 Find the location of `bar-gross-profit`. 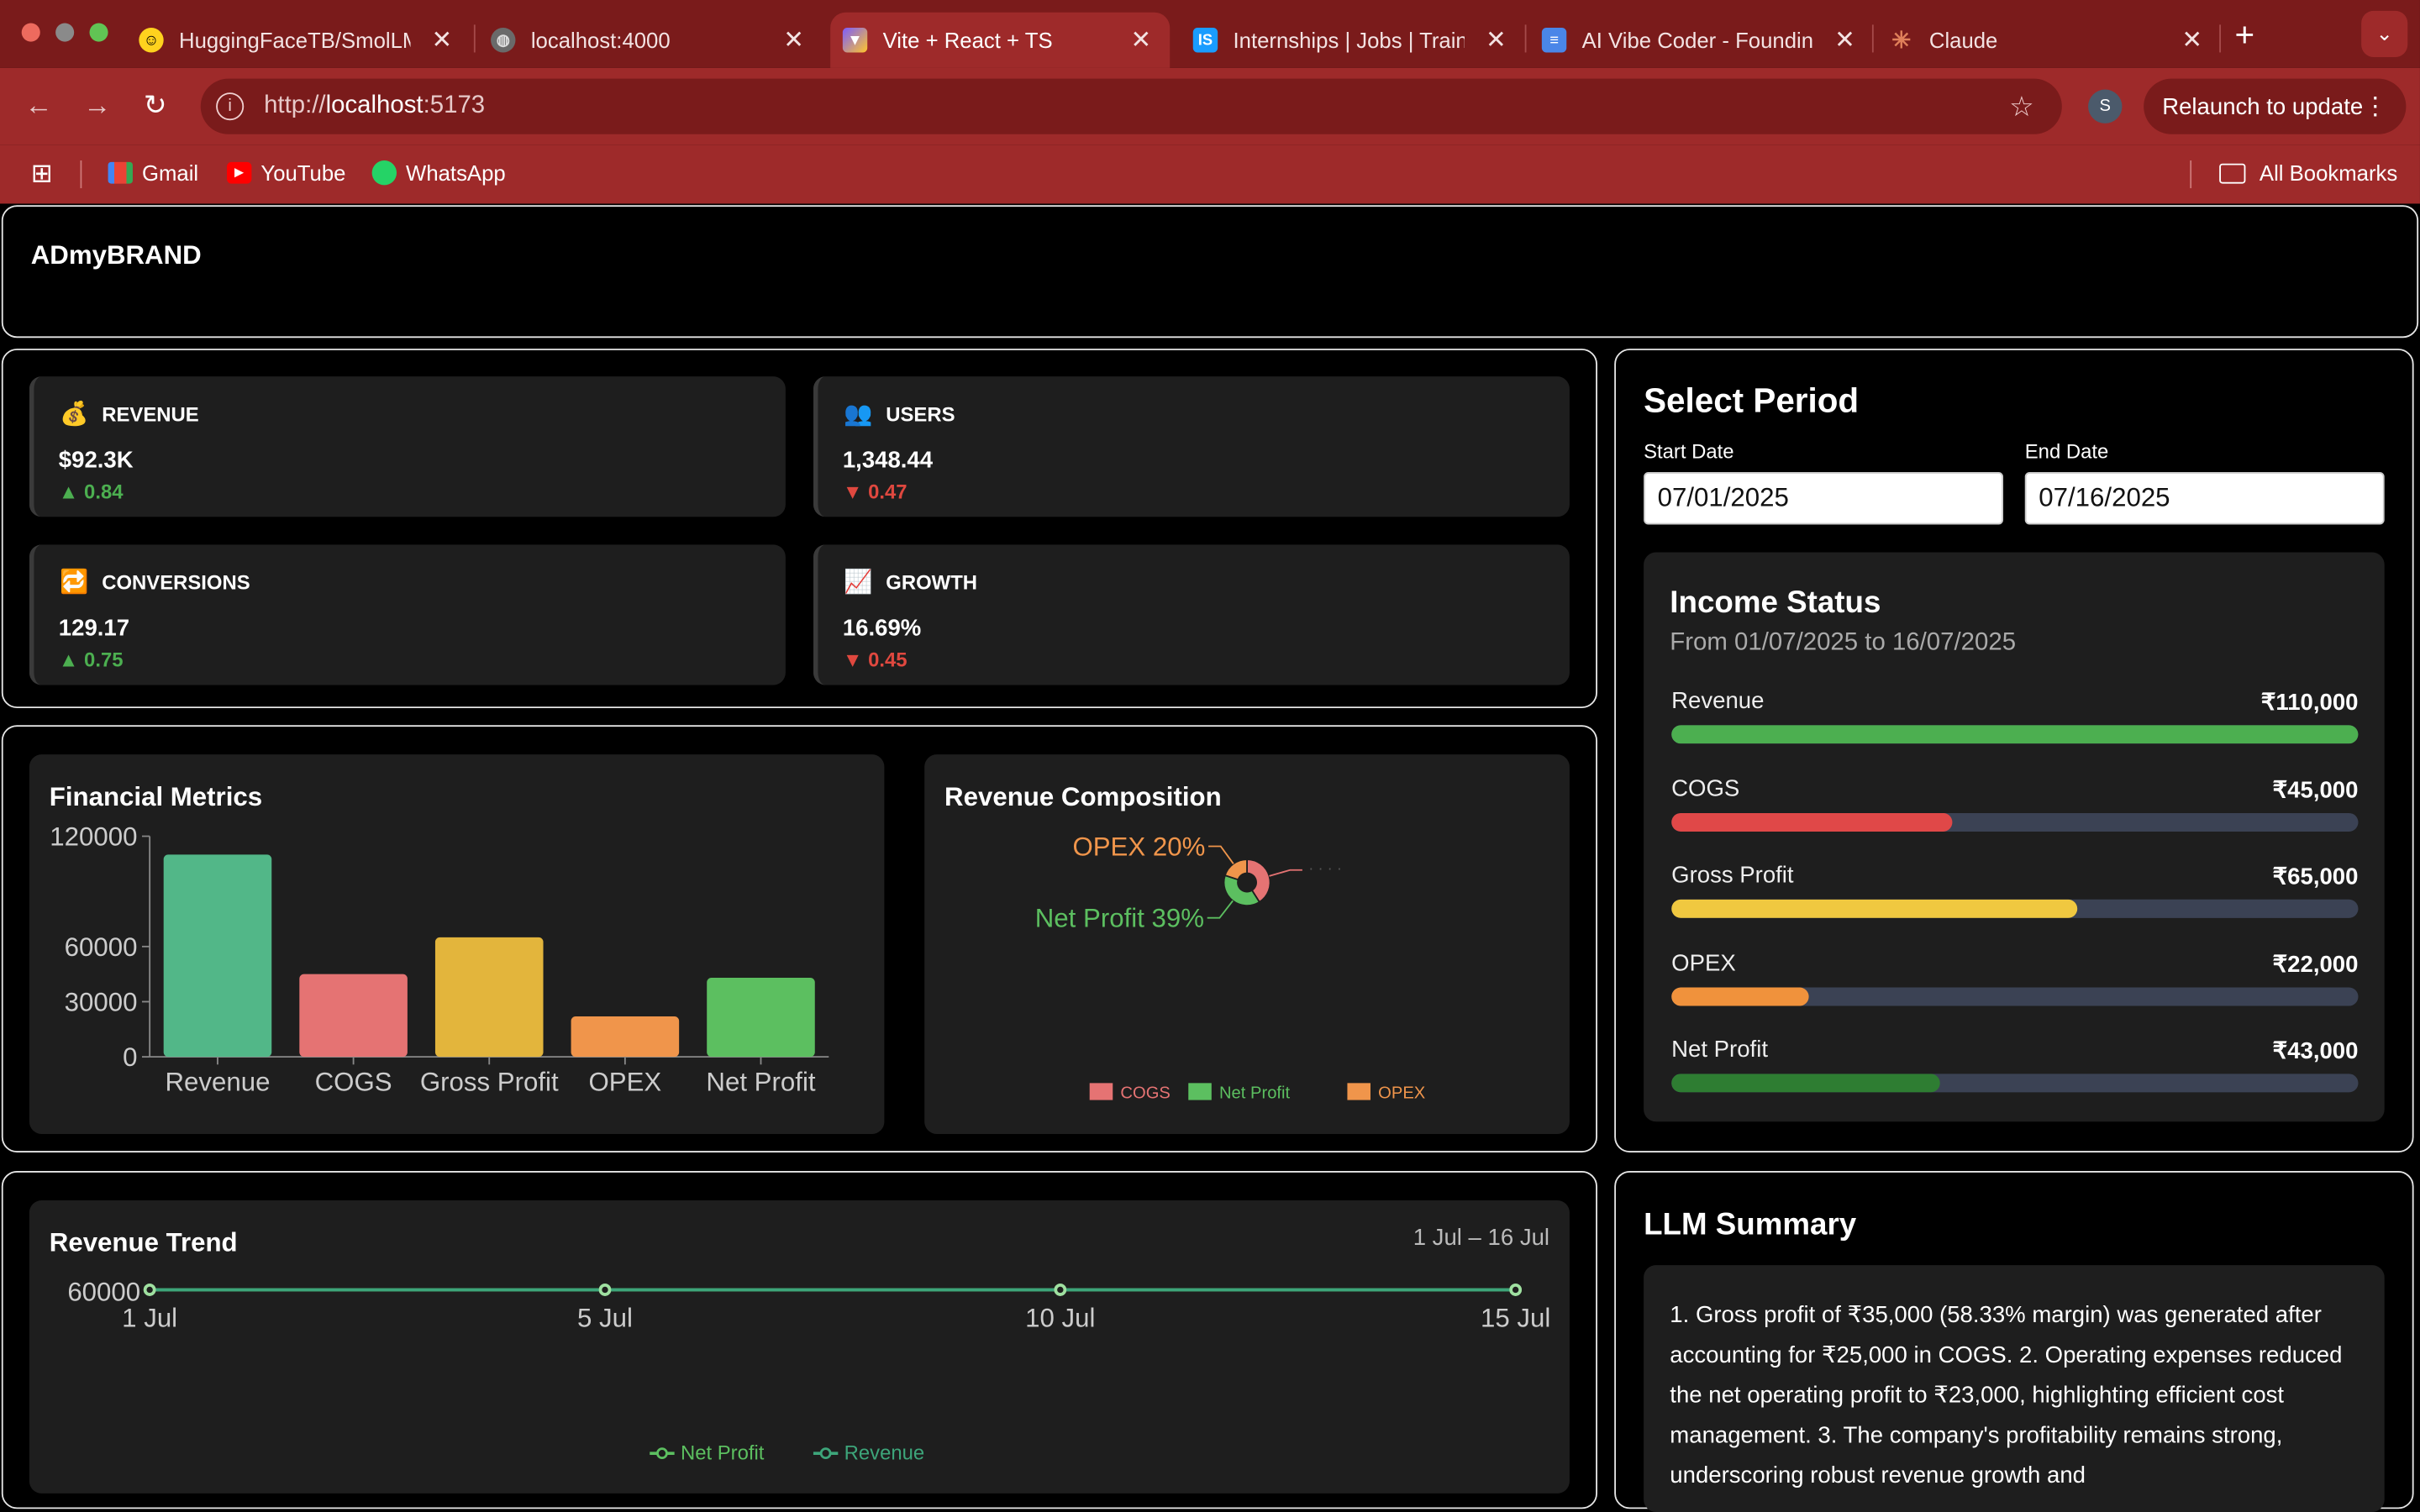

bar-gross-profit is located at coordinates (489, 997).